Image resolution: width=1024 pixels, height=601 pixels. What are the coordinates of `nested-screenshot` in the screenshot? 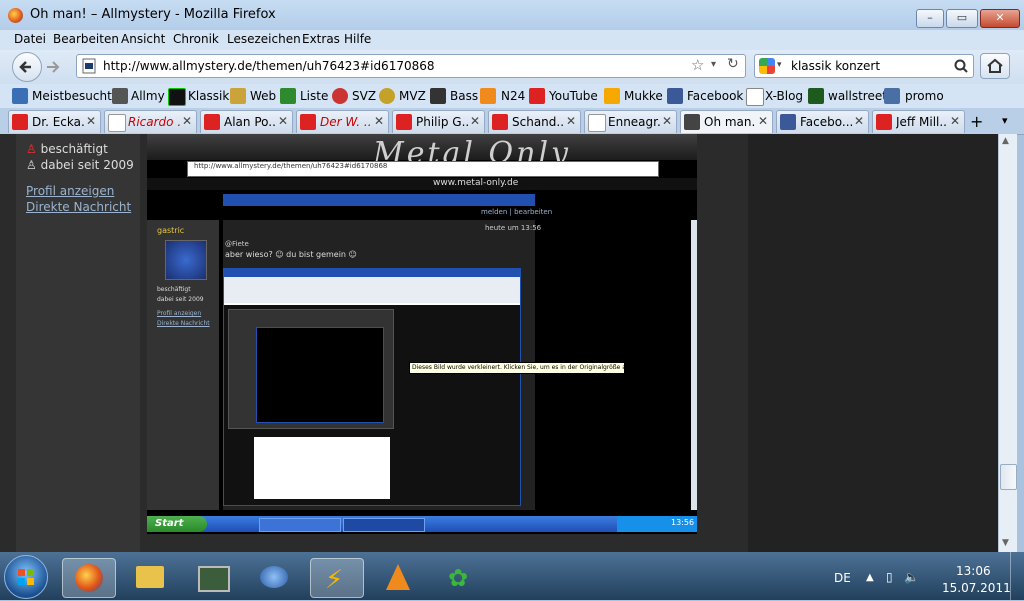 It's located at (372, 387).